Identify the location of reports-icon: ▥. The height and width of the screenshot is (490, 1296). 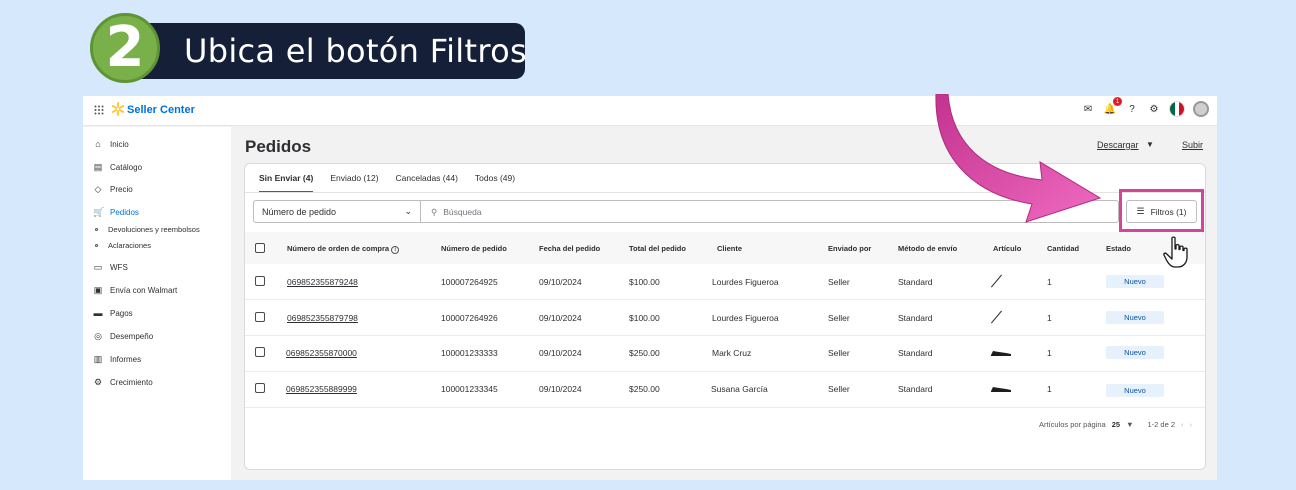
(98, 359).